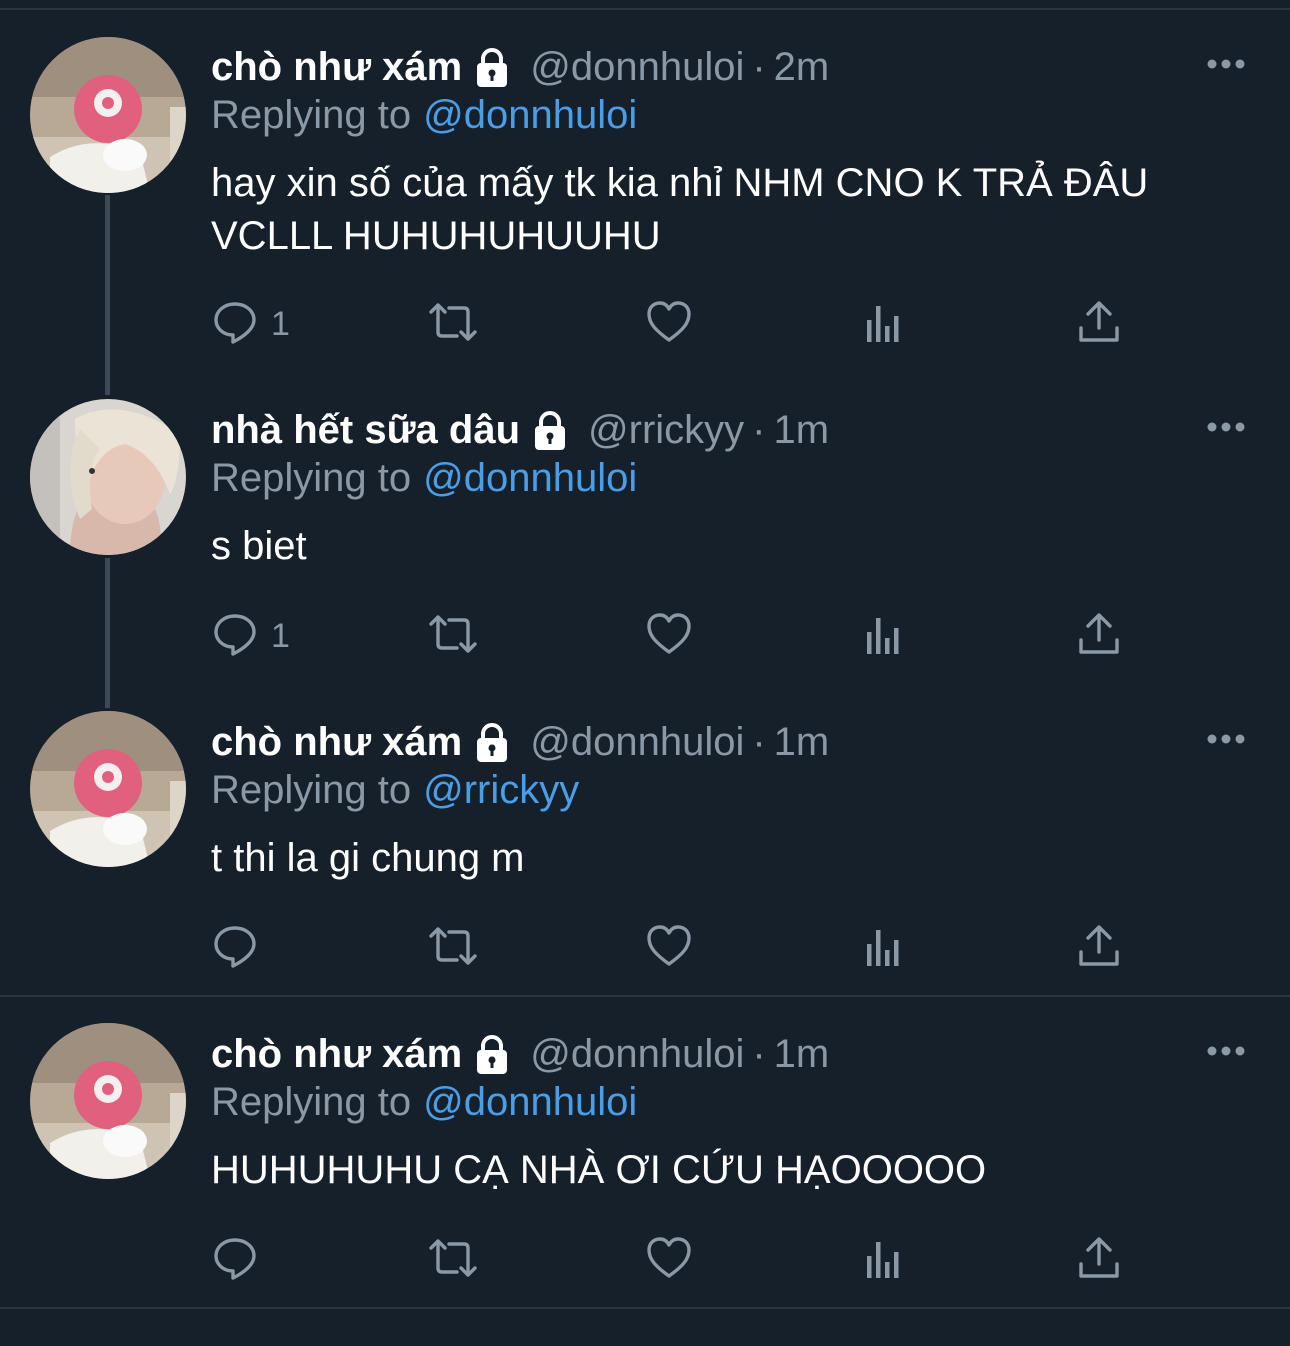 This screenshot has width=1290, height=1346. Describe the element at coordinates (730, 790) in the screenshot. I see `replying-to: Replying to @rrickyy` at that location.